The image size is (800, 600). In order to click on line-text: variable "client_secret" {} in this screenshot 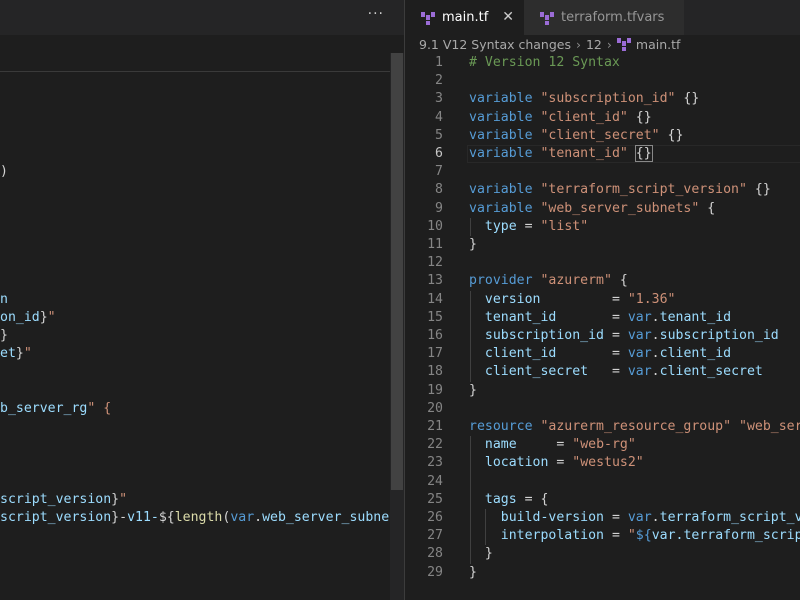, I will do `click(576, 135)`.